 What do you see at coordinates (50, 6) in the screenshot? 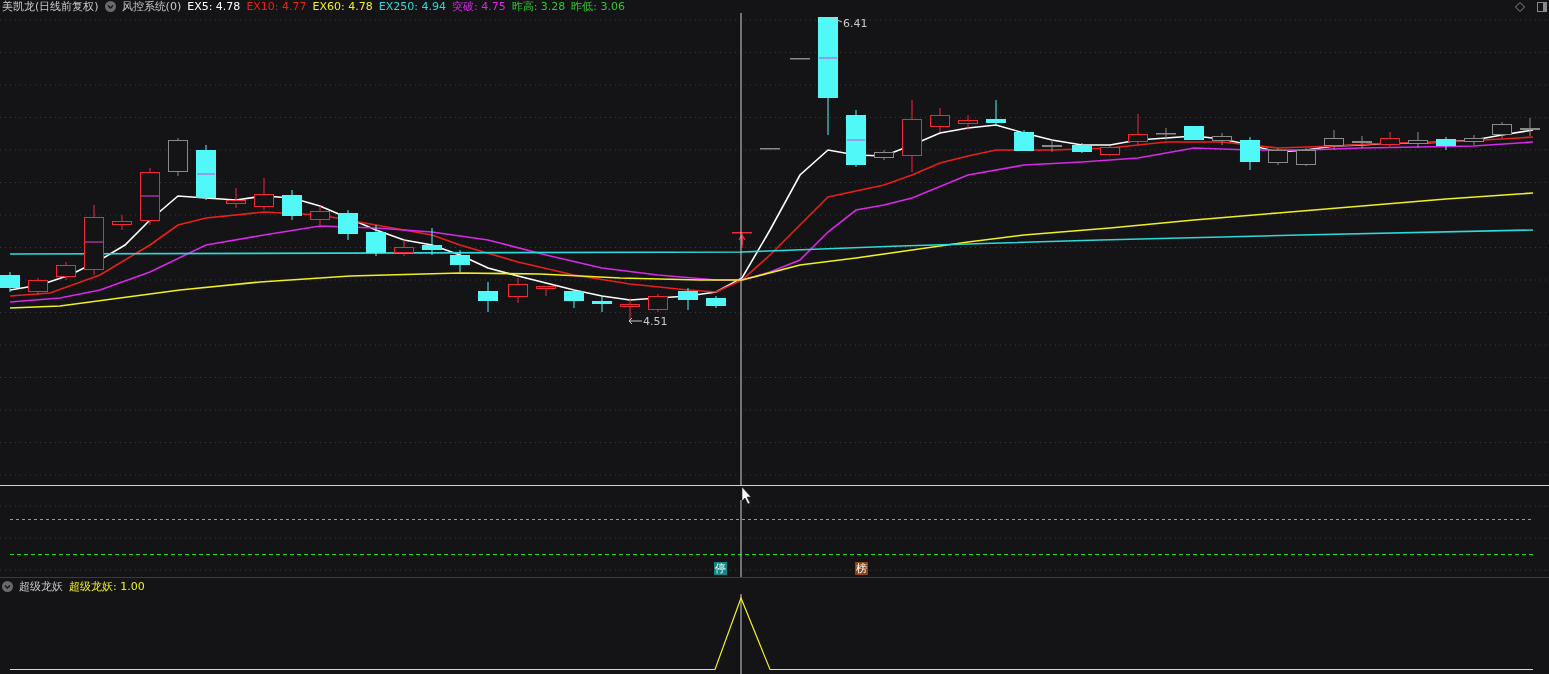
I see `stock-title: 美凯龙(日线前复权)` at bounding box center [50, 6].